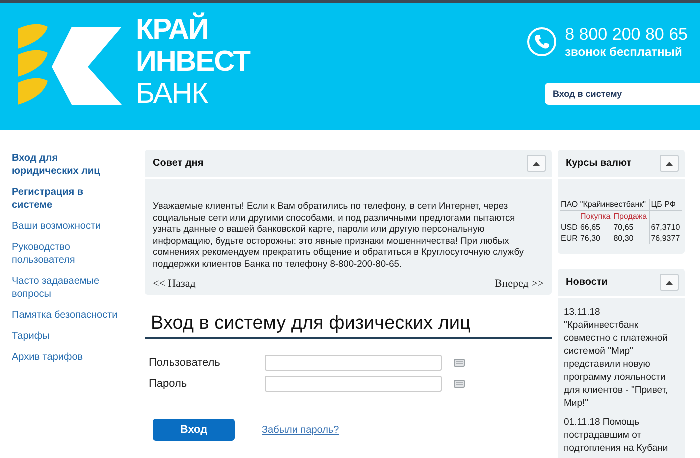 Image resolution: width=700 pixels, height=458 pixels. I want to click on login-button: Вход, so click(194, 430).